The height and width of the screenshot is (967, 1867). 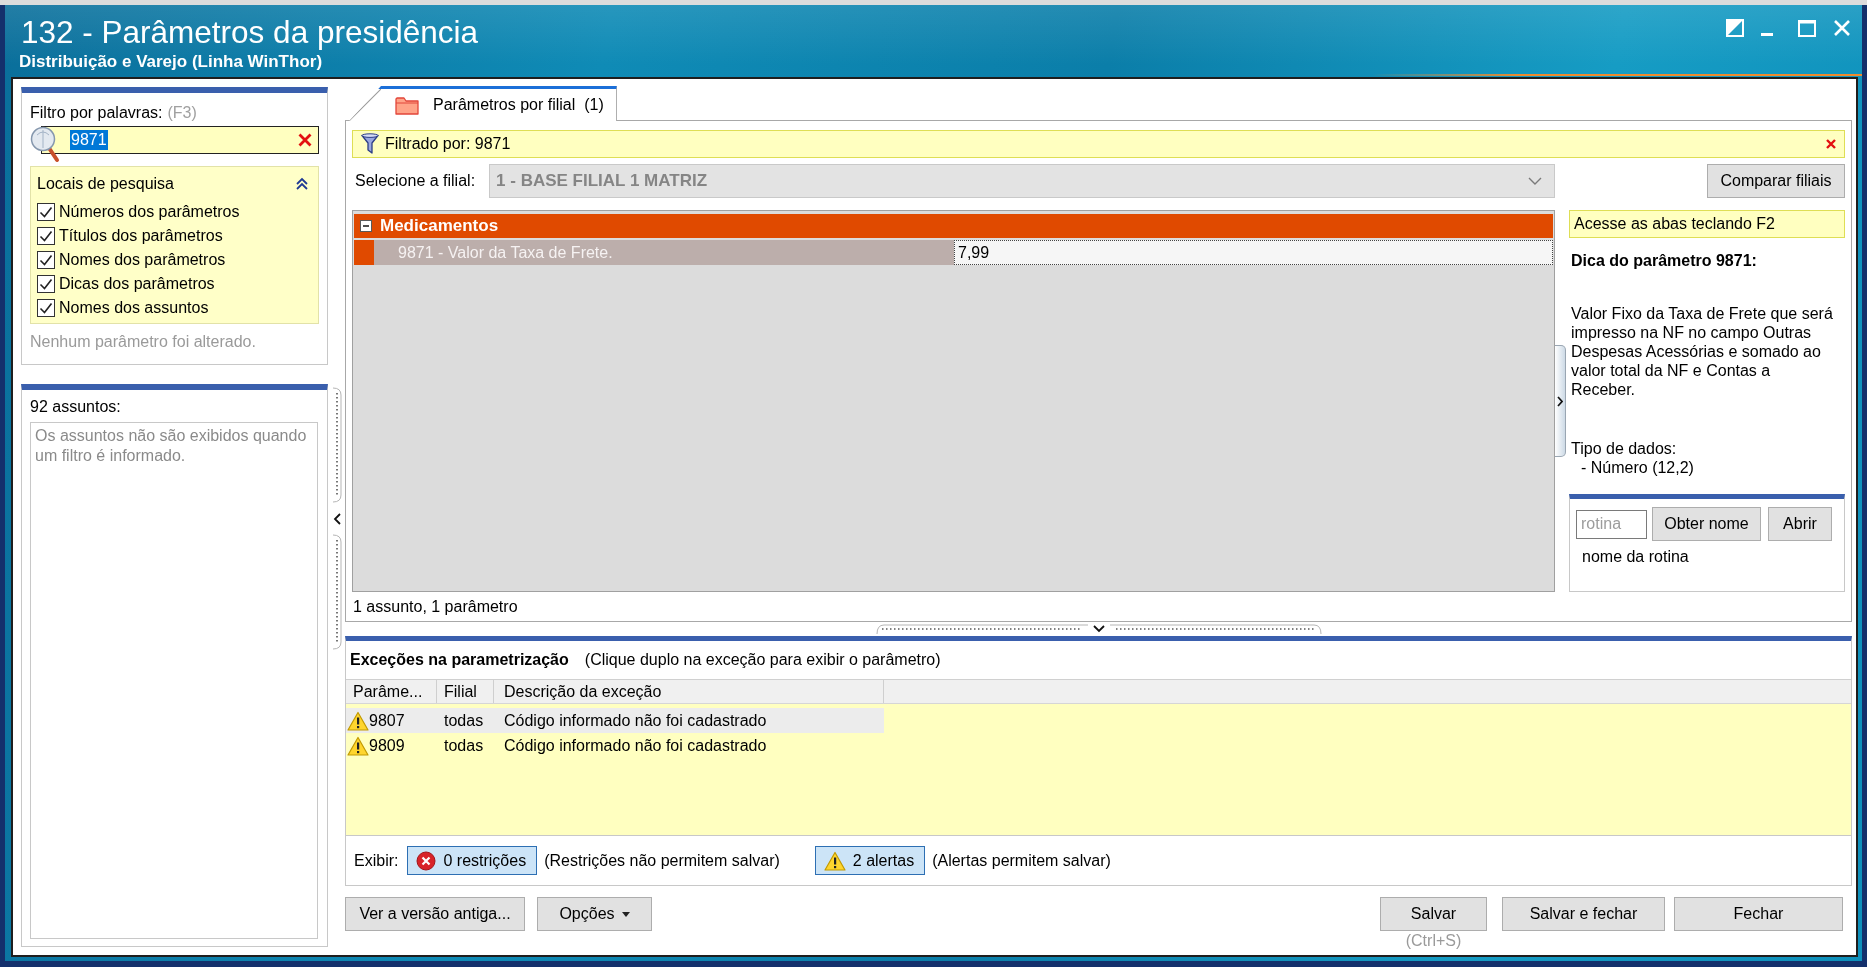 I want to click on splitter-handle, so click(x=1560, y=401).